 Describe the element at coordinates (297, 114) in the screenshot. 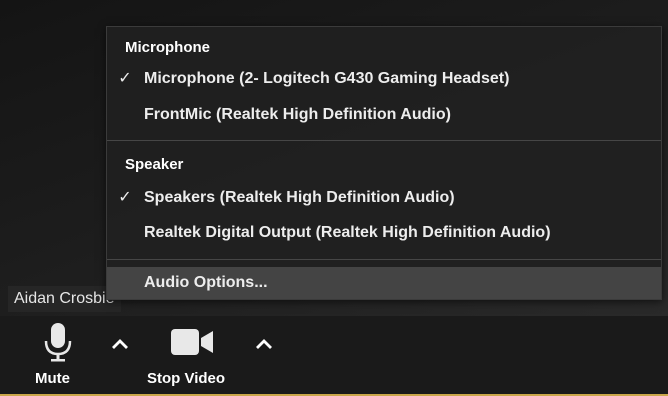

I see `menu-item-label: FrontMic (Realtek High Definition Audio)` at that location.